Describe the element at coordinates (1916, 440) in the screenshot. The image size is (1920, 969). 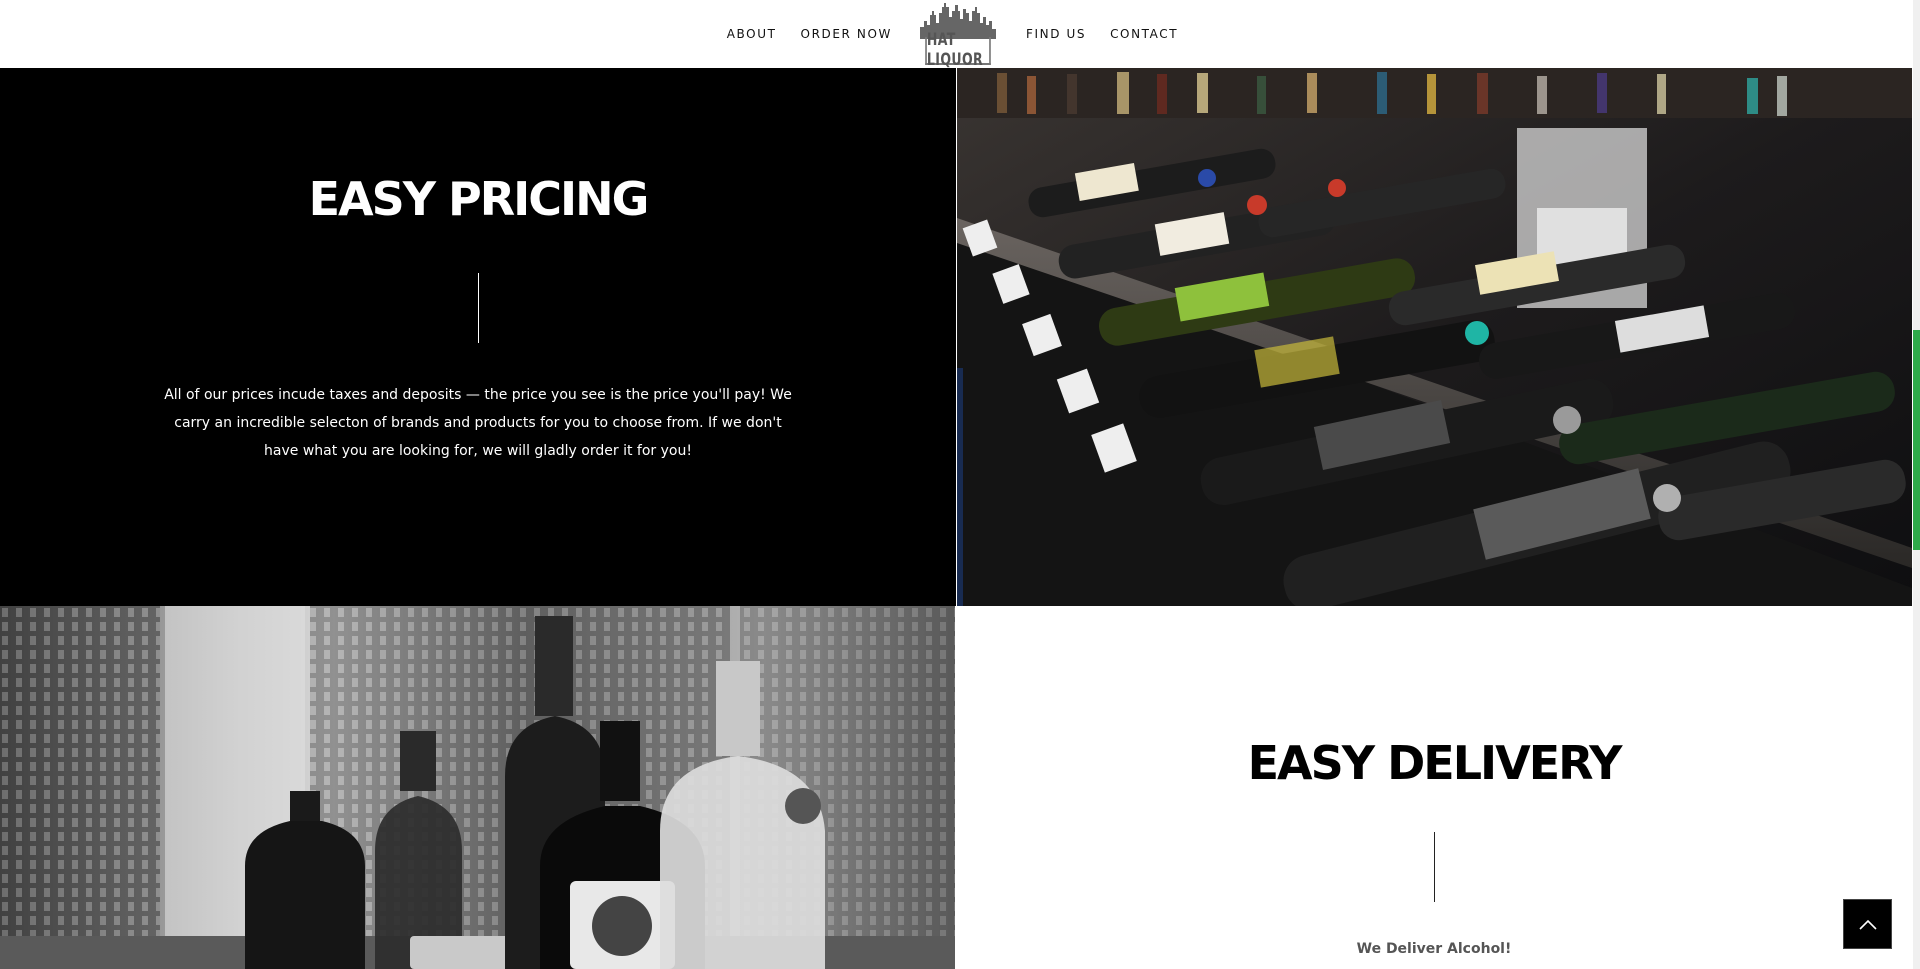
I see `page-scrollbar-thumb` at that location.